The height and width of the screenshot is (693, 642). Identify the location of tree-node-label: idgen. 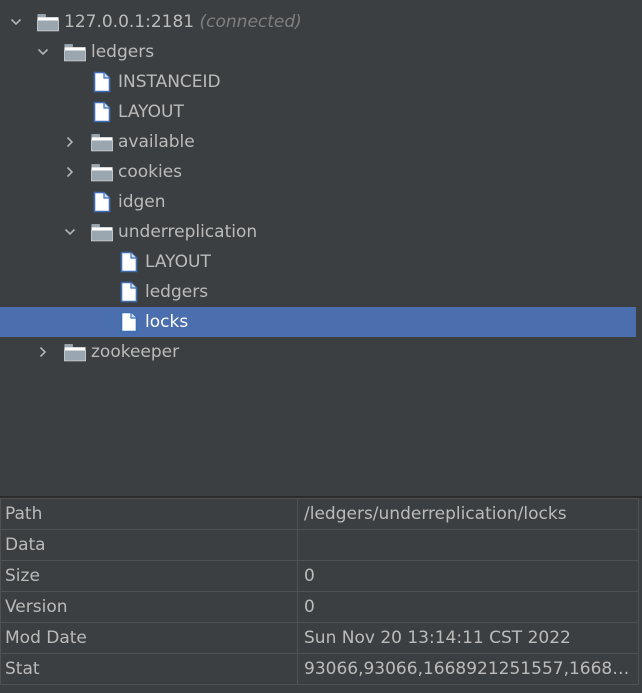
(142, 202).